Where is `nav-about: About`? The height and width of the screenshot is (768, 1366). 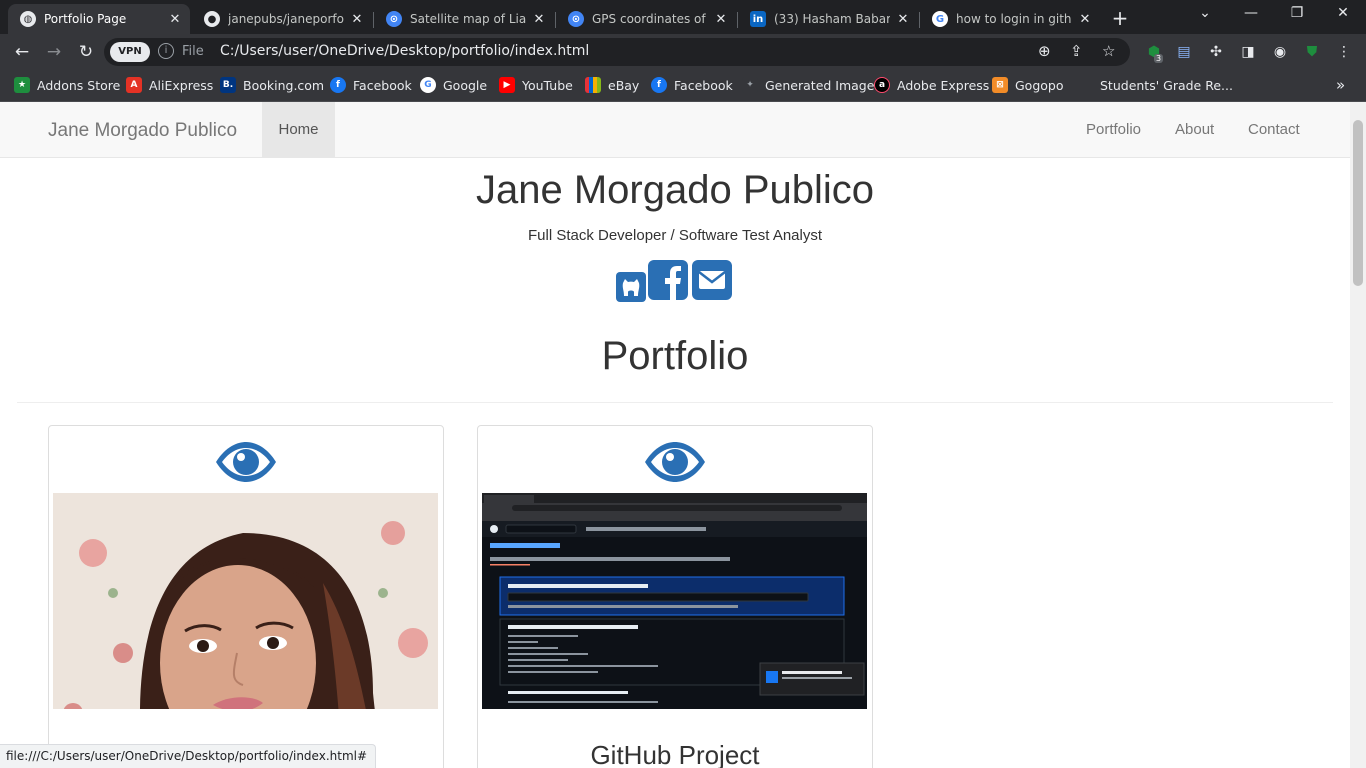
nav-about: About is located at coordinates (1194, 129).